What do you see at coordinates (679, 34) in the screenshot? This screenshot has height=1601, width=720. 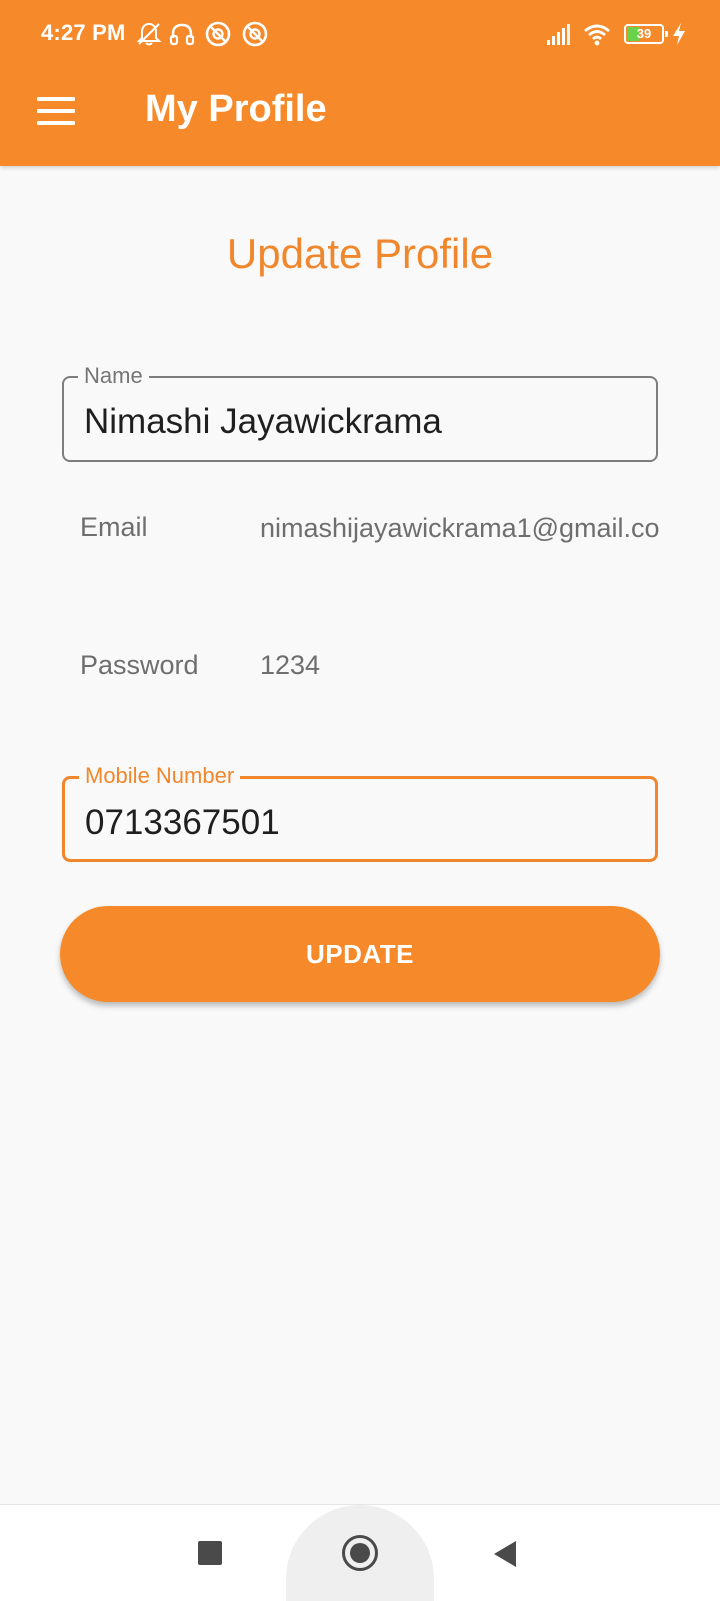 I see `charging-icon` at bounding box center [679, 34].